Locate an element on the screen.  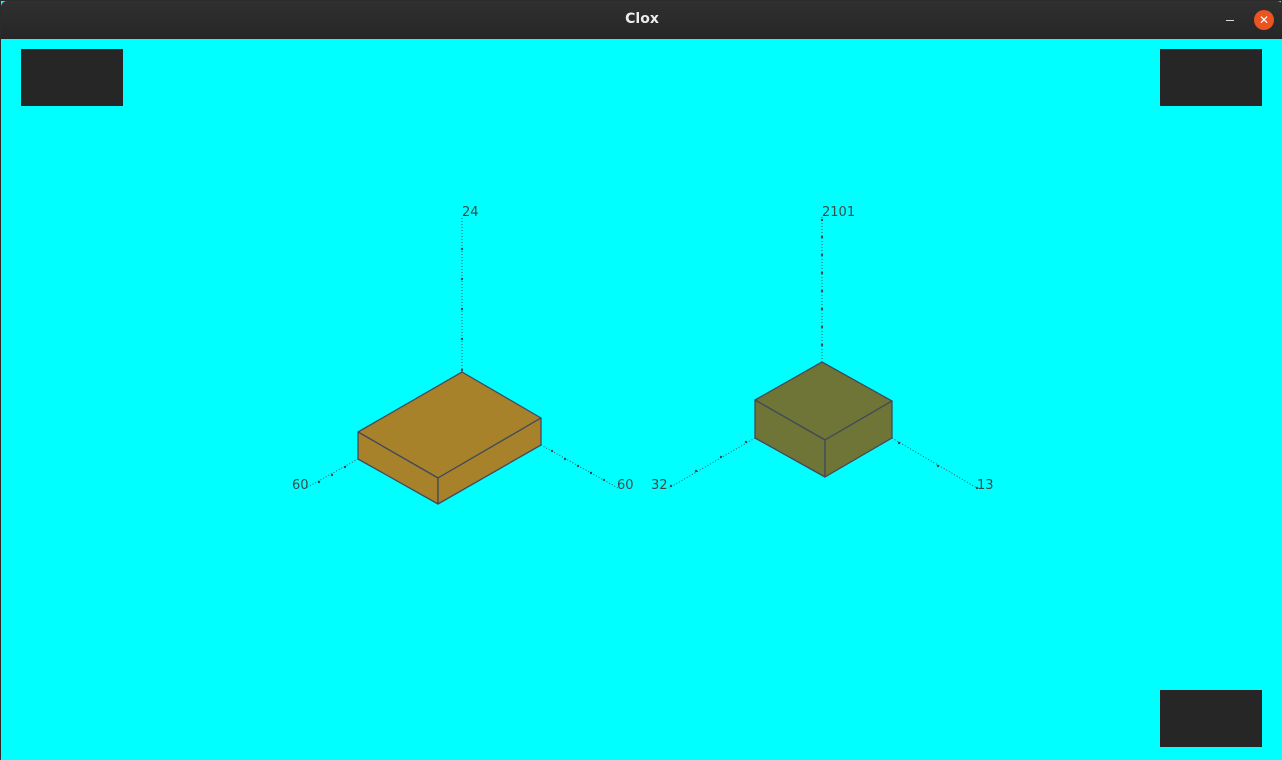
window-title: Clox is located at coordinates (642, 19).